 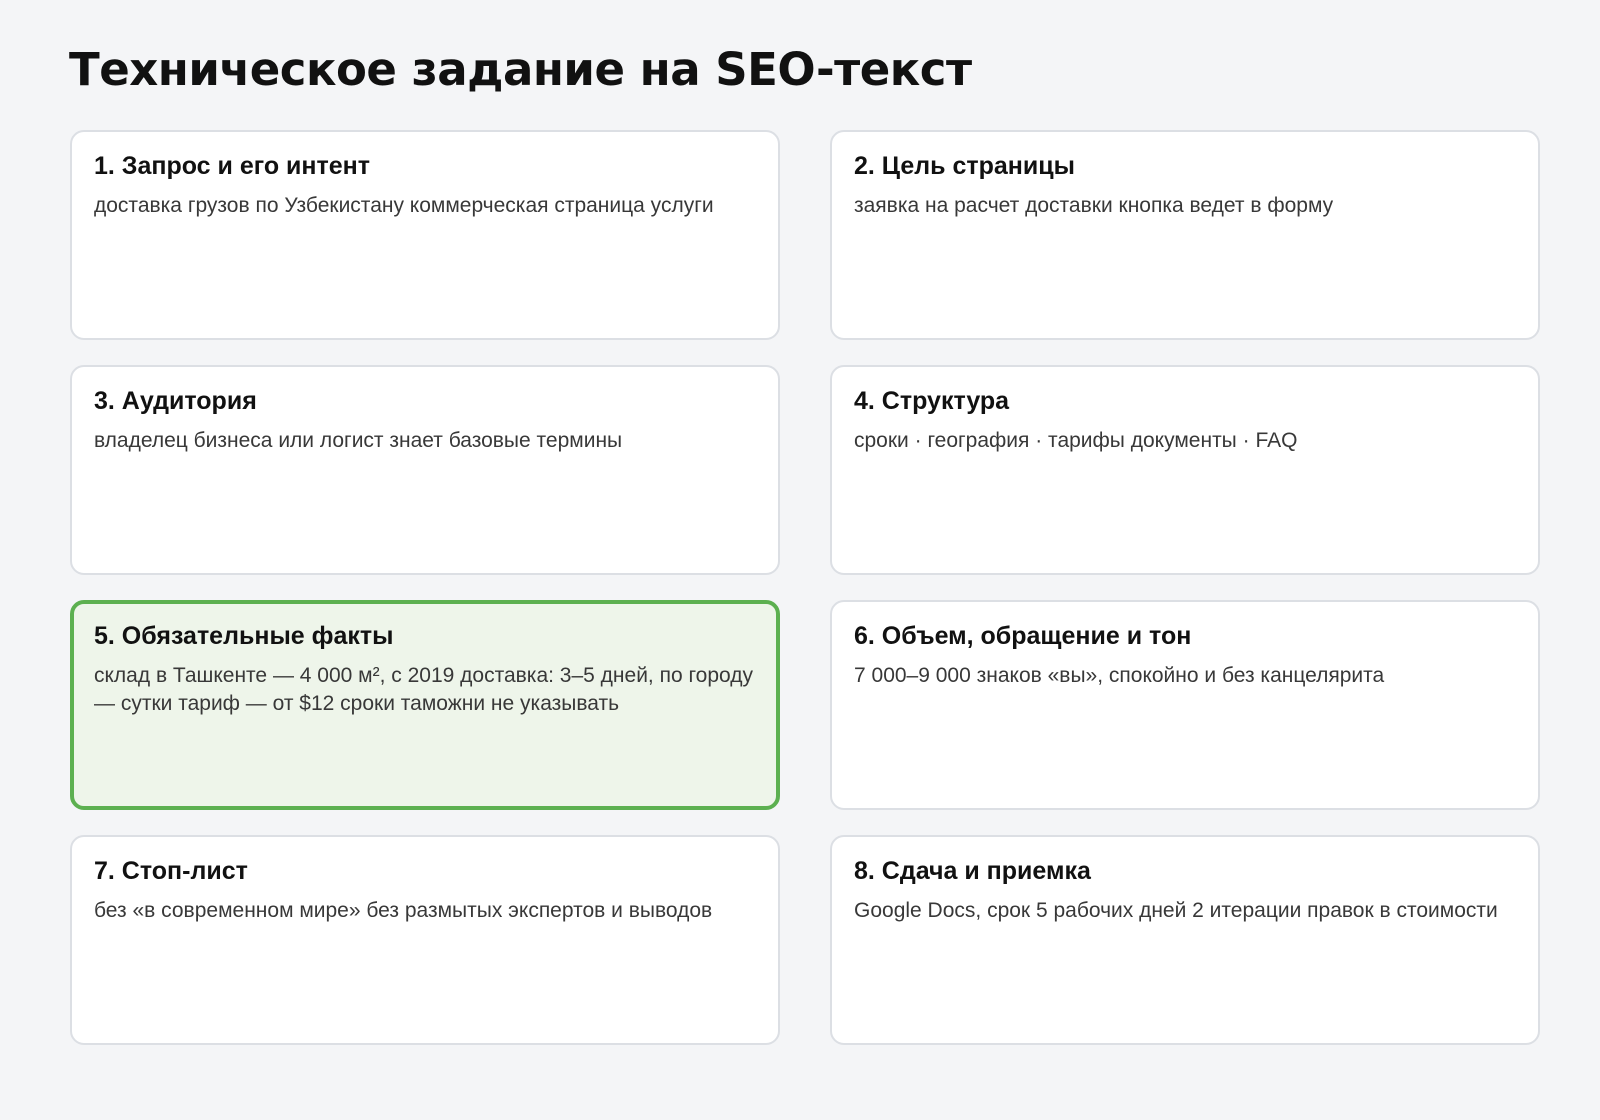 What do you see at coordinates (1023, 636) in the screenshot?
I see `section-title: 6. Объем, обращение и тон` at bounding box center [1023, 636].